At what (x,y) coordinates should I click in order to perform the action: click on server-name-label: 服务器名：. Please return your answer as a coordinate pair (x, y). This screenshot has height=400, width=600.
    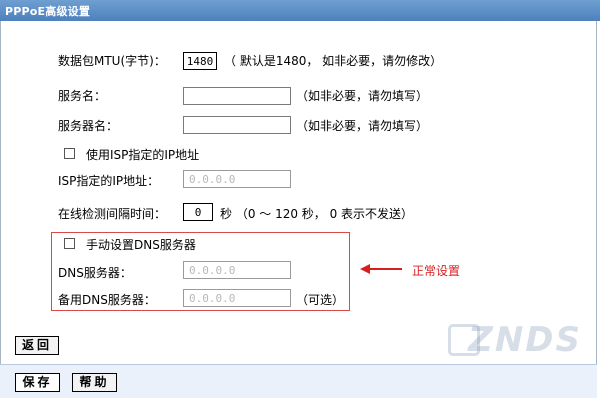
    Looking at the image, I should click on (88, 126).